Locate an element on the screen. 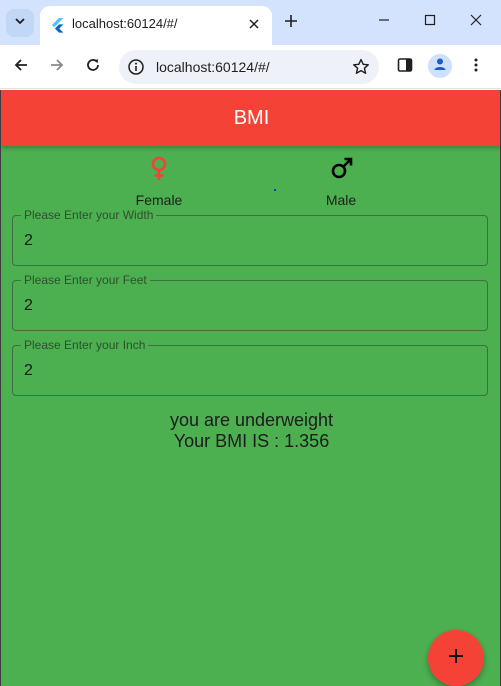 This screenshot has height=686, width=501. star-icon is located at coordinates (361, 67).